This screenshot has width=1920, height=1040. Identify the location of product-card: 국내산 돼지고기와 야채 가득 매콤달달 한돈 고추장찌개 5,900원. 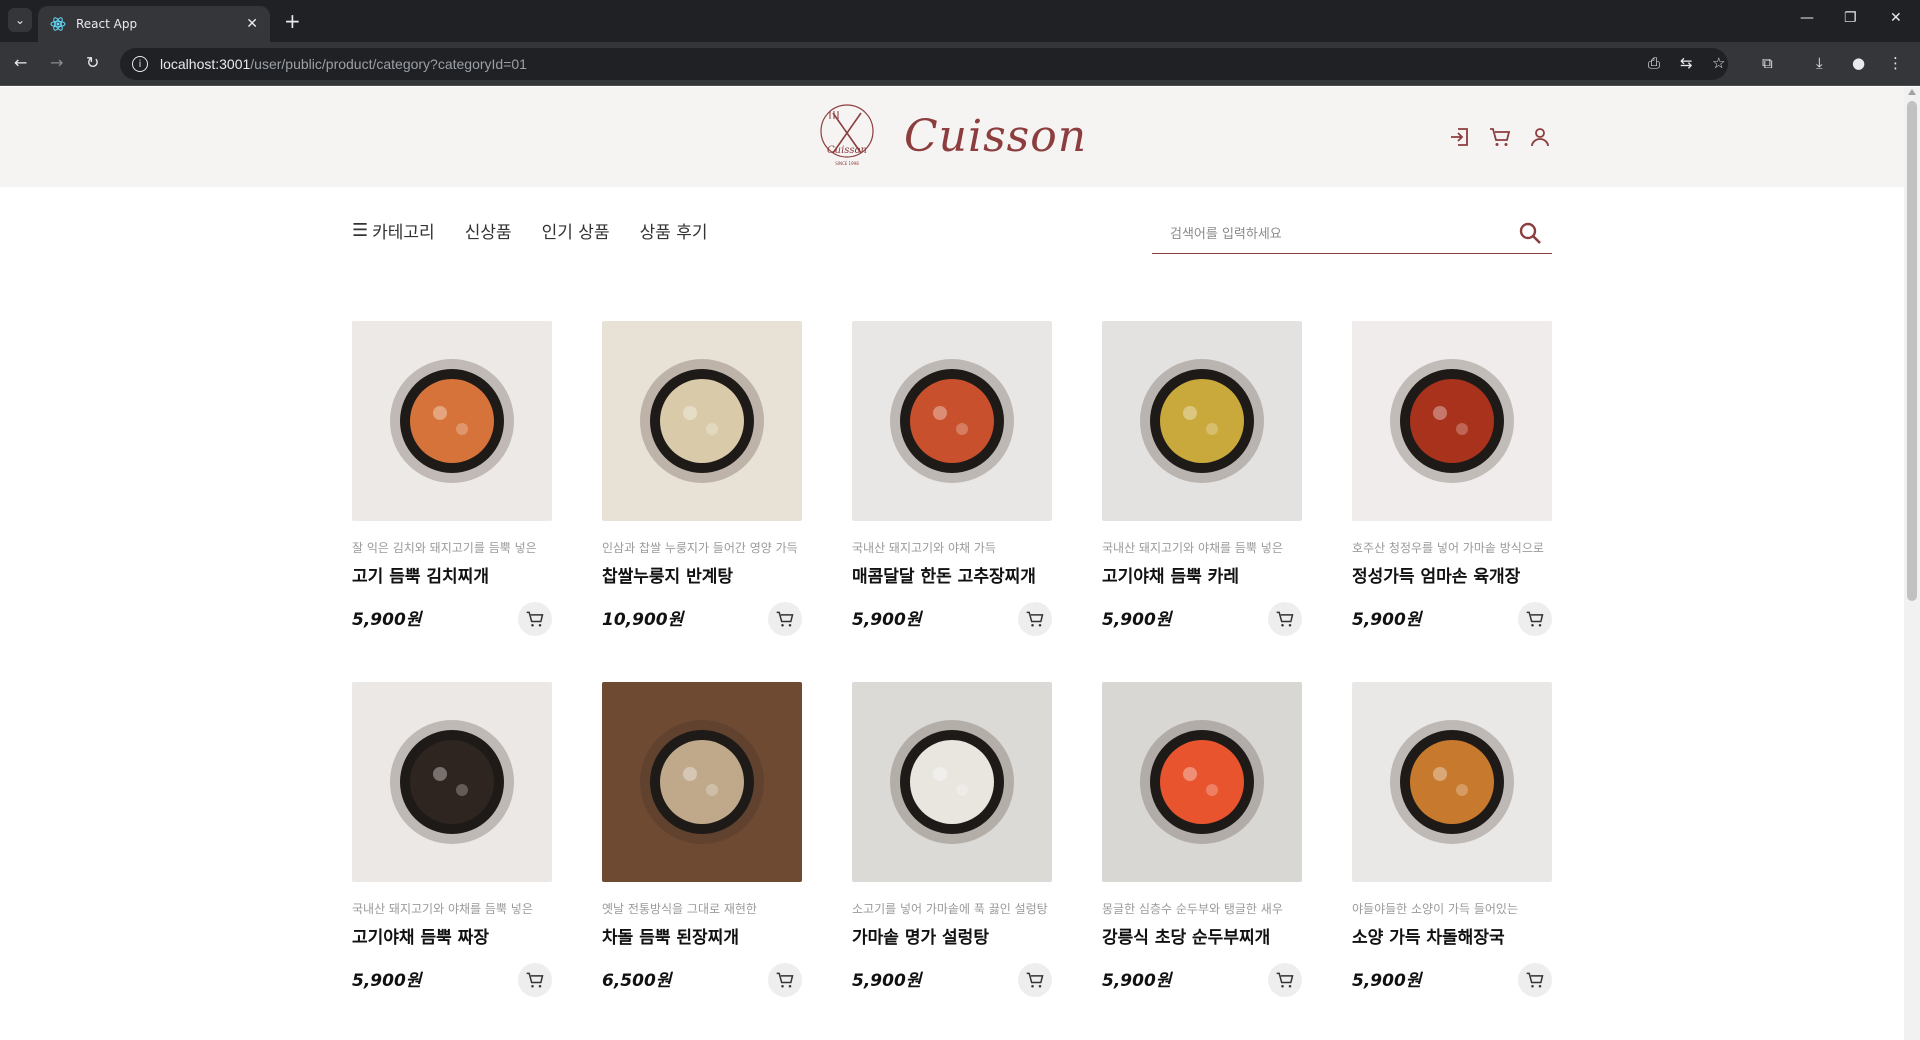
(952, 481).